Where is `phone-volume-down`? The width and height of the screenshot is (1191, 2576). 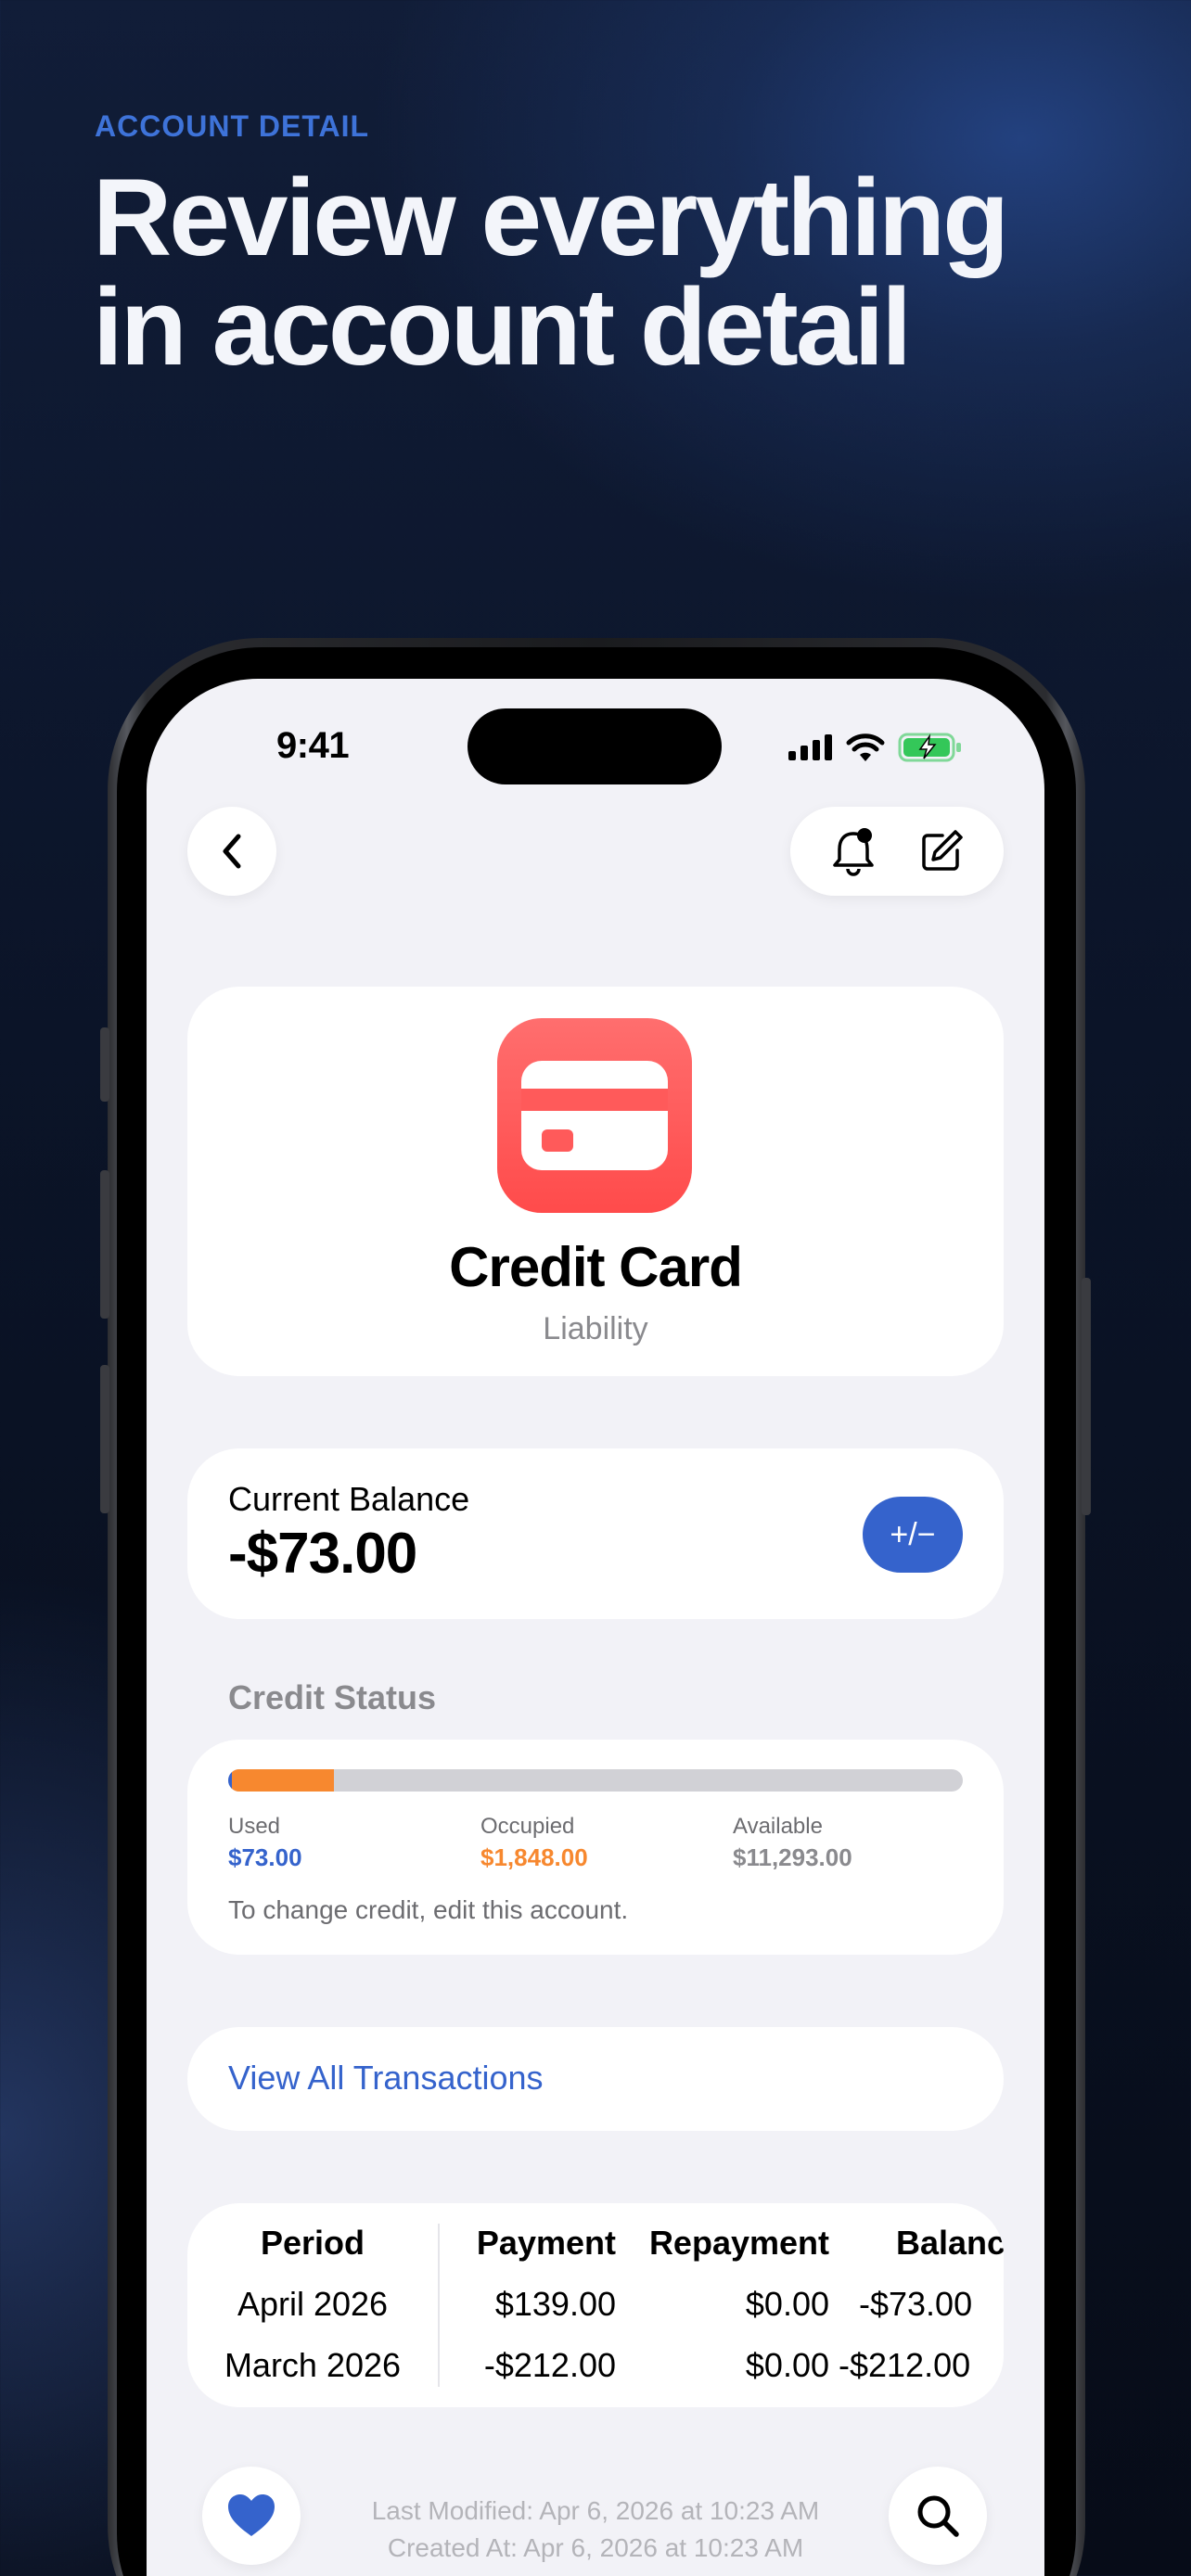
phone-volume-down is located at coordinates (104, 1439).